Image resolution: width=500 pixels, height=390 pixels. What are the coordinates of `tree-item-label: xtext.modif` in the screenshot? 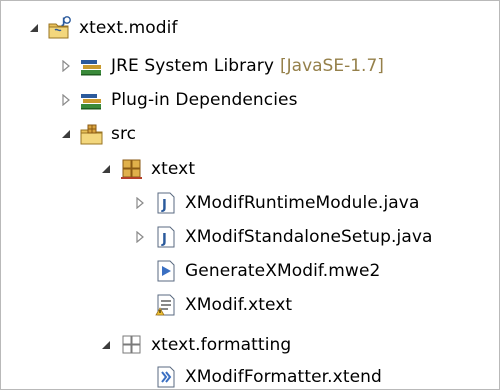 It's located at (128, 28).